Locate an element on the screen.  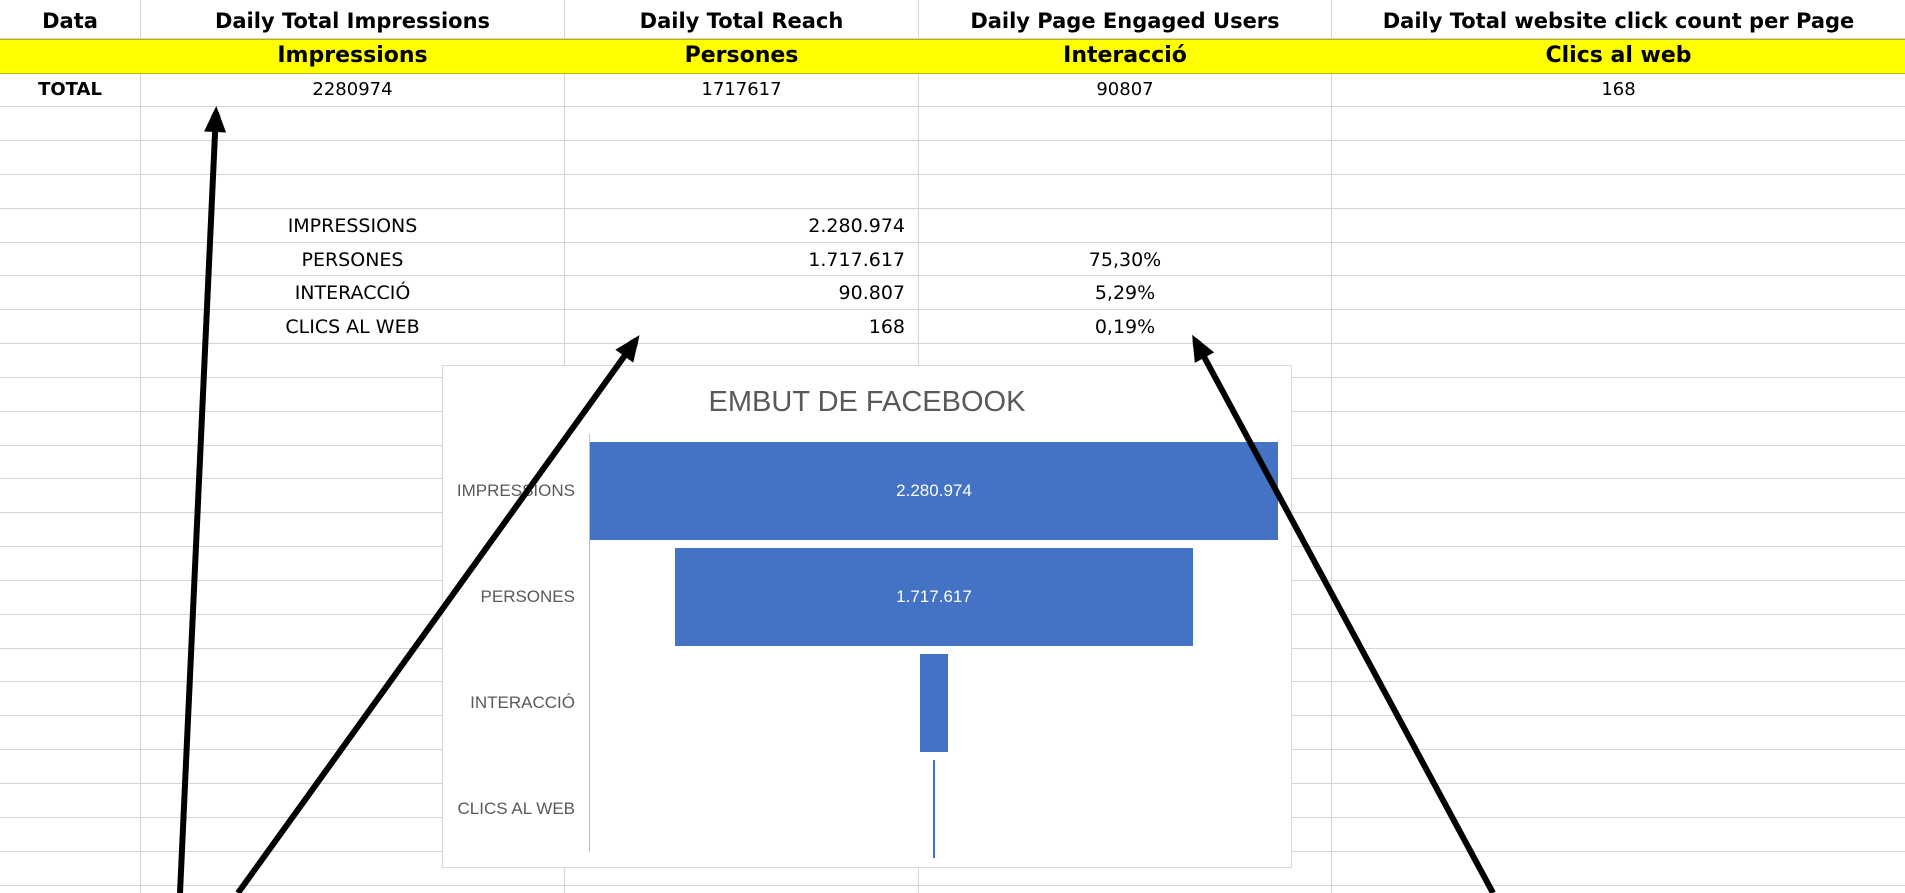
summary-label-impressions: IMPRESSIONS is located at coordinates (352, 225).